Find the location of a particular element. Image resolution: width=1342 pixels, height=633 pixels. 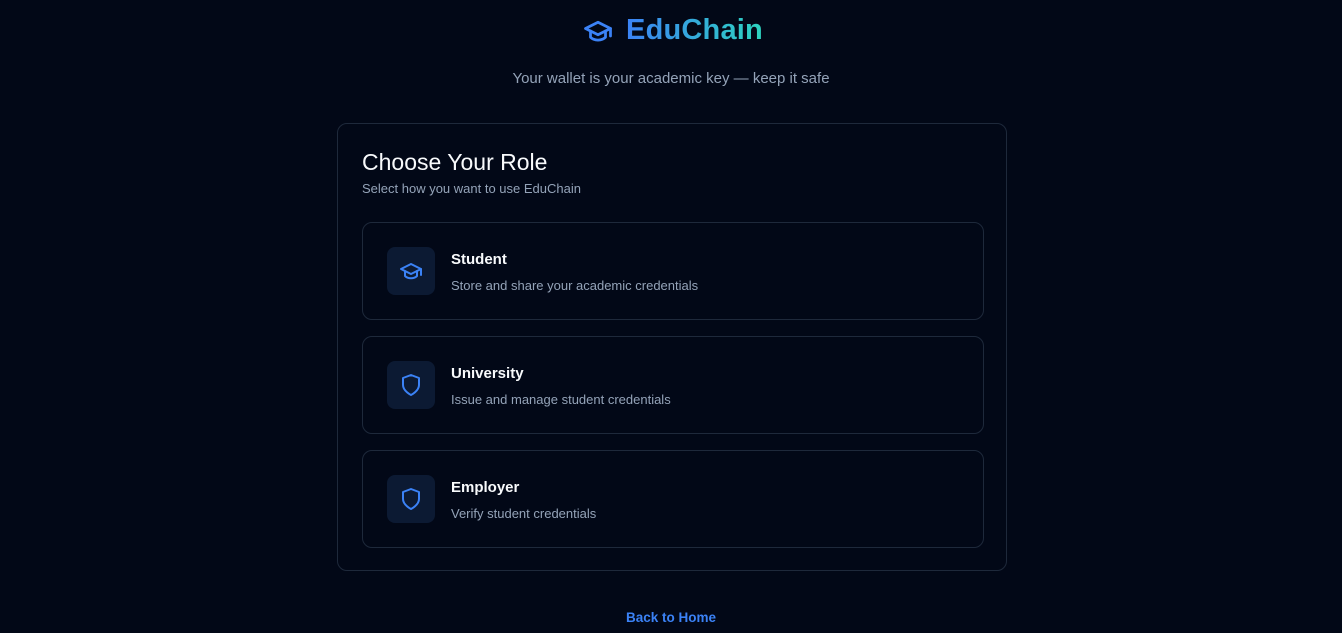

back-to-home-link: Back to Home is located at coordinates (671, 617).